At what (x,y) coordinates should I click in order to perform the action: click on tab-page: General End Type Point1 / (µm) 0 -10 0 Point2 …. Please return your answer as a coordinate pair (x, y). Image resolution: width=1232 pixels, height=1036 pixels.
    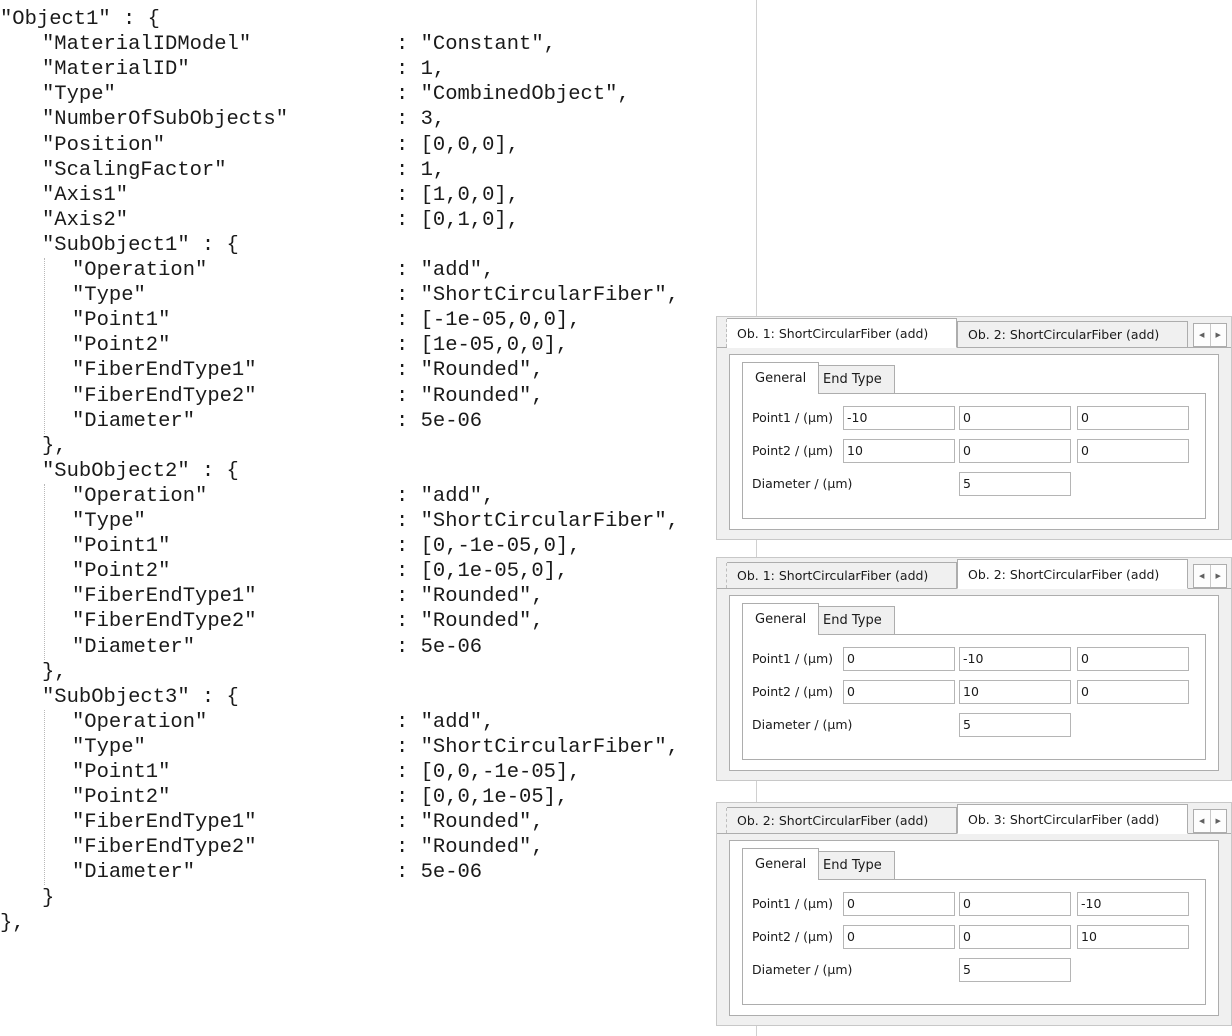
    Looking at the image, I should click on (974, 683).